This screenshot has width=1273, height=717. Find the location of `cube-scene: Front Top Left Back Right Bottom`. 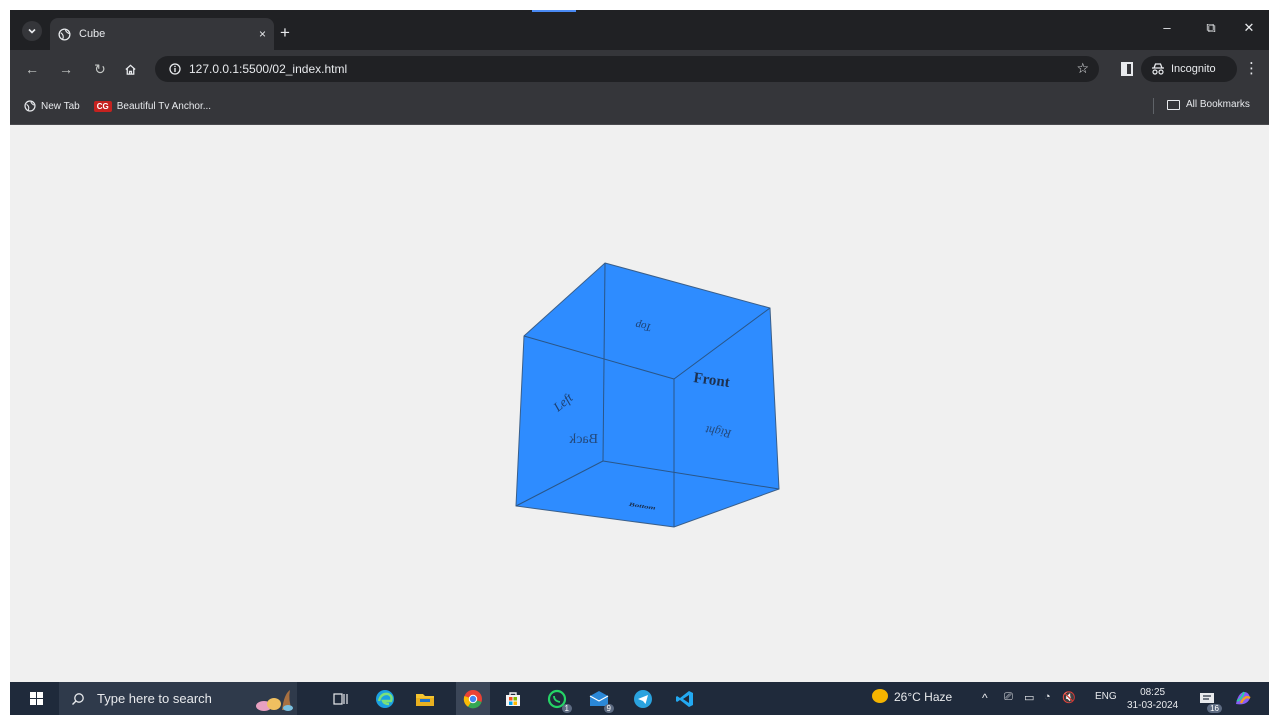

cube-scene: Front Top Left Back Right Bottom is located at coordinates (647, 395).